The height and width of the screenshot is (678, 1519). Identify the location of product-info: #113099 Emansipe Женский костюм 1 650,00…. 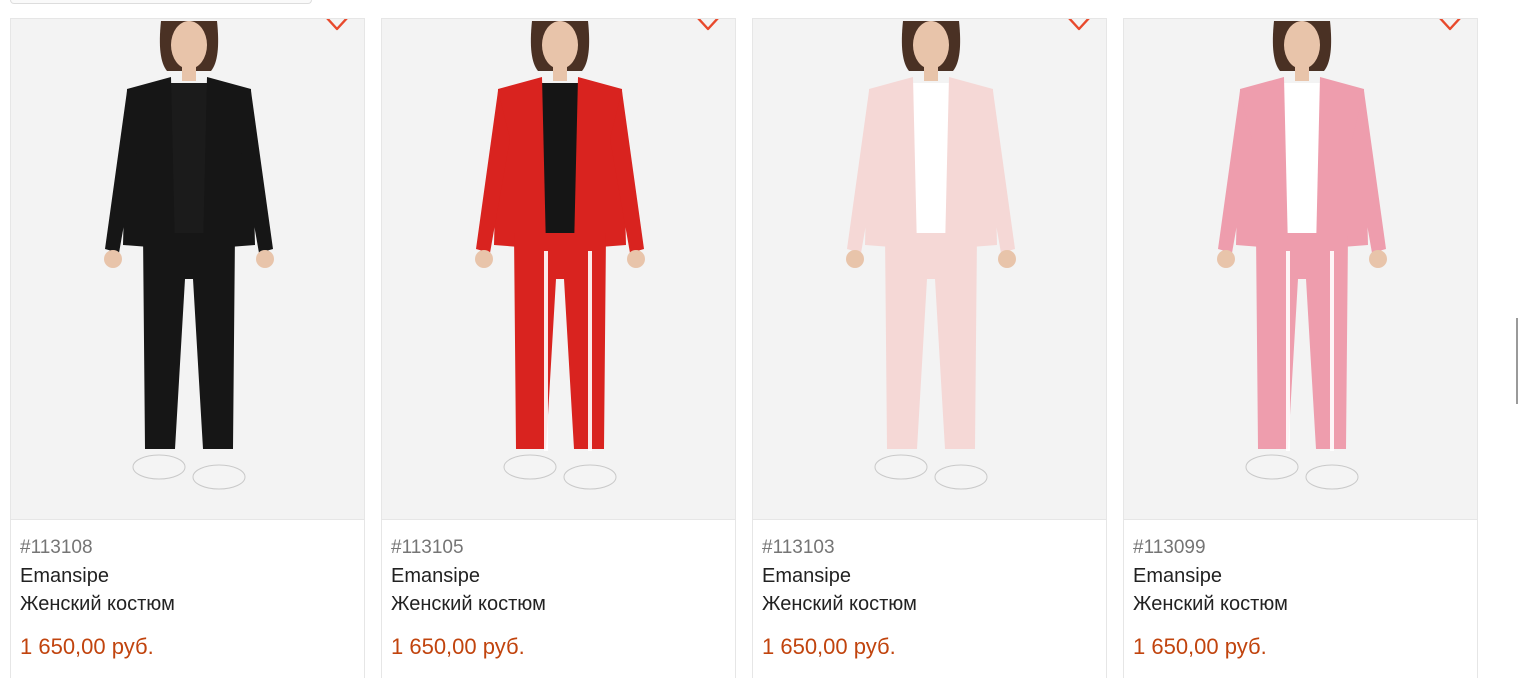
(1300, 590).